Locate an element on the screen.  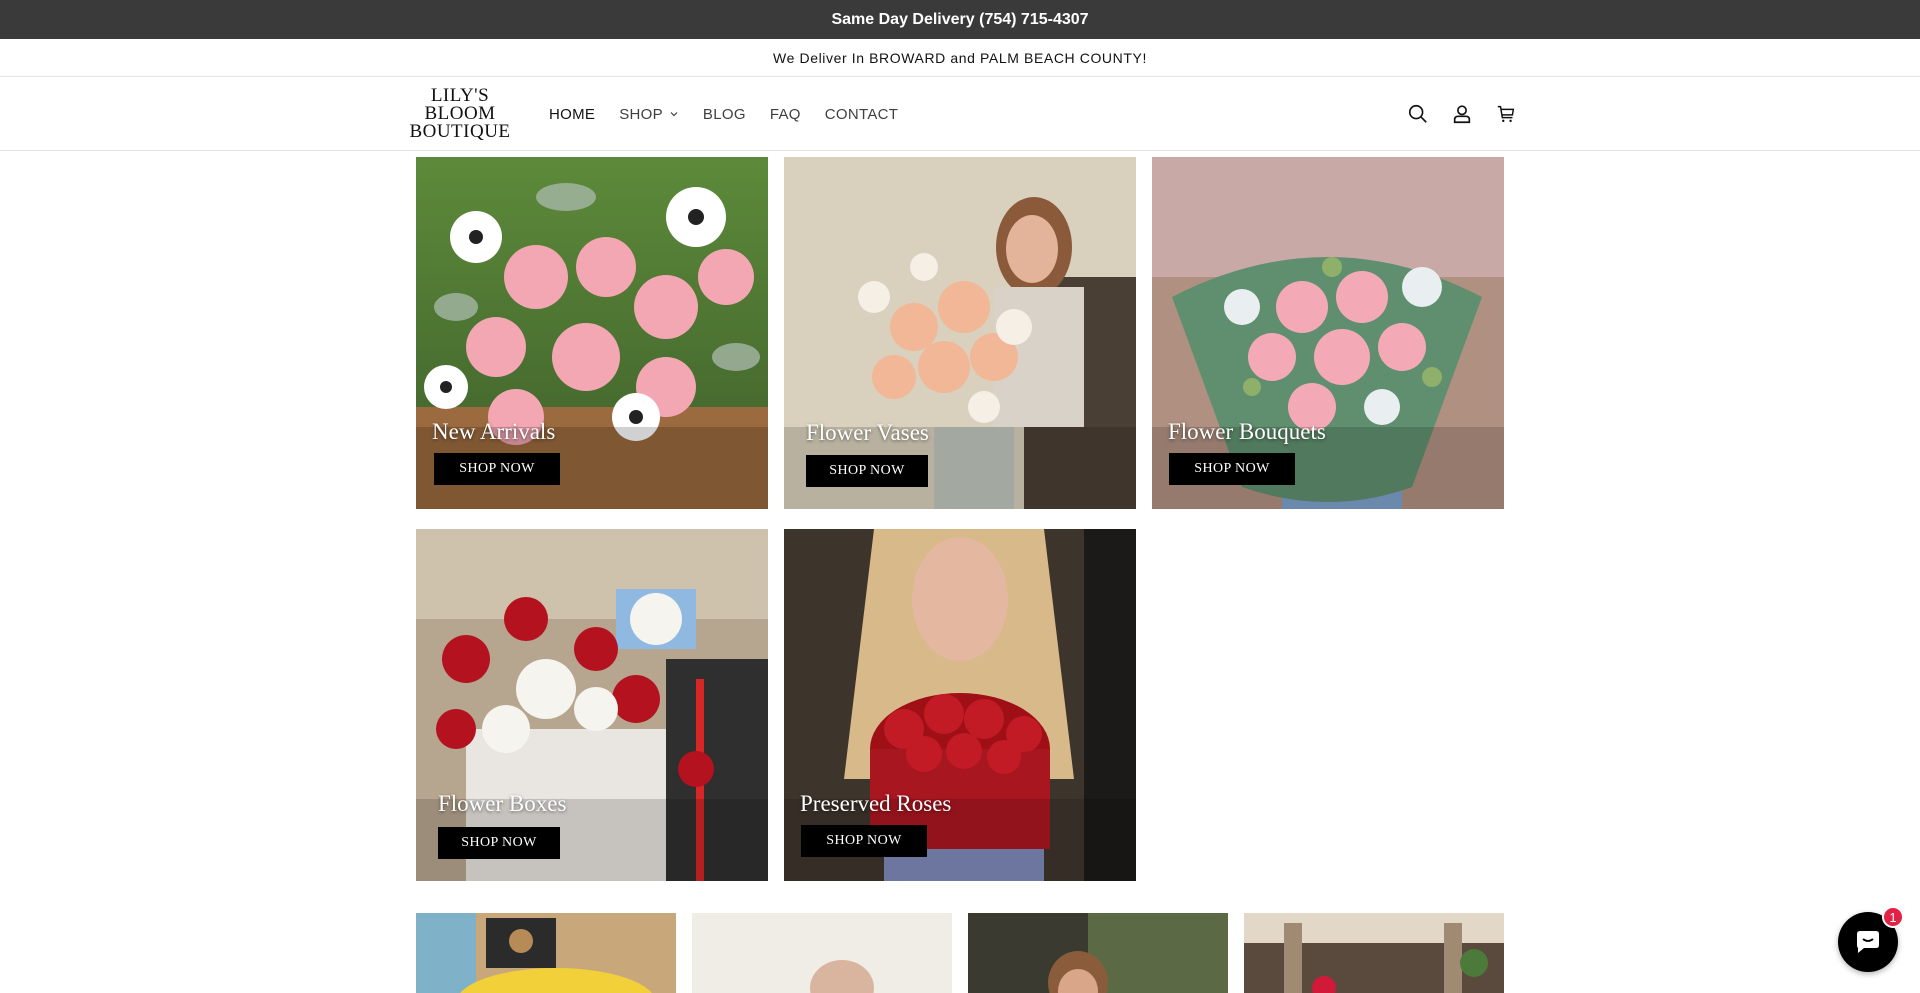
search-icon is located at coordinates (1417, 113).